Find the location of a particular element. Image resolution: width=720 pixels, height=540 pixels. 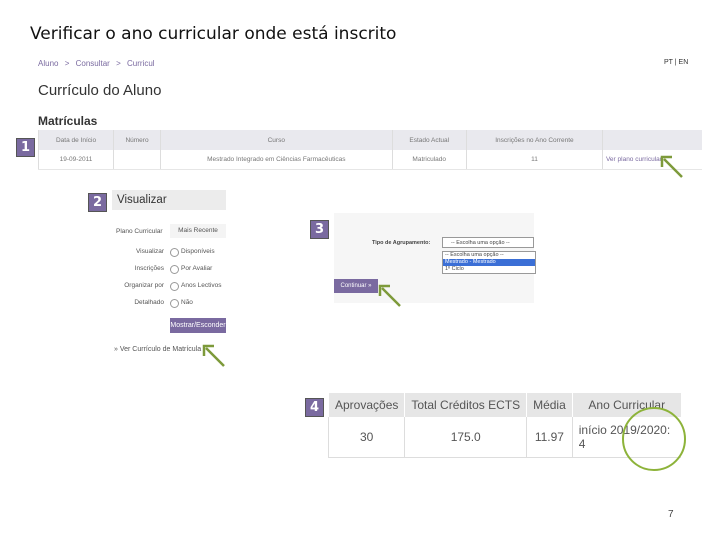

page-title: Currículo do Aluno is located at coordinates (100, 90).